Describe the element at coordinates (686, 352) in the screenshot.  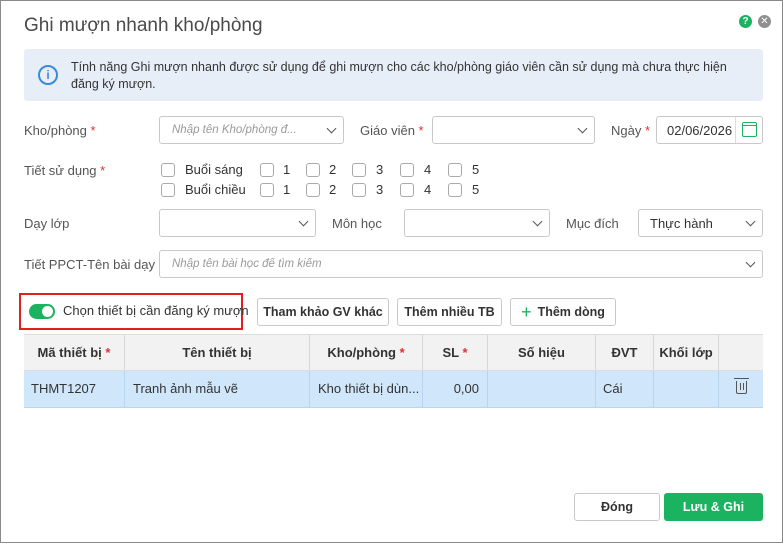
I see `col-khoi-lop: Khối lớp` at that location.